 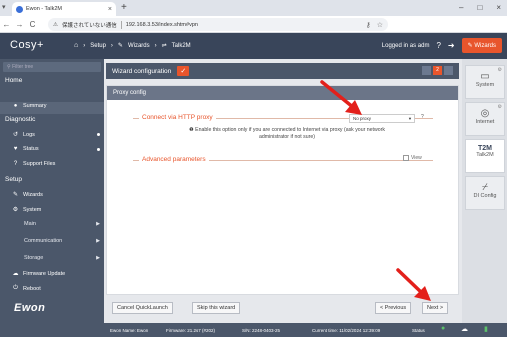 What do you see at coordinates (4, 7) in the screenshot?
I see `tab-list-icon: ▾` at bounding box center [4, 7].